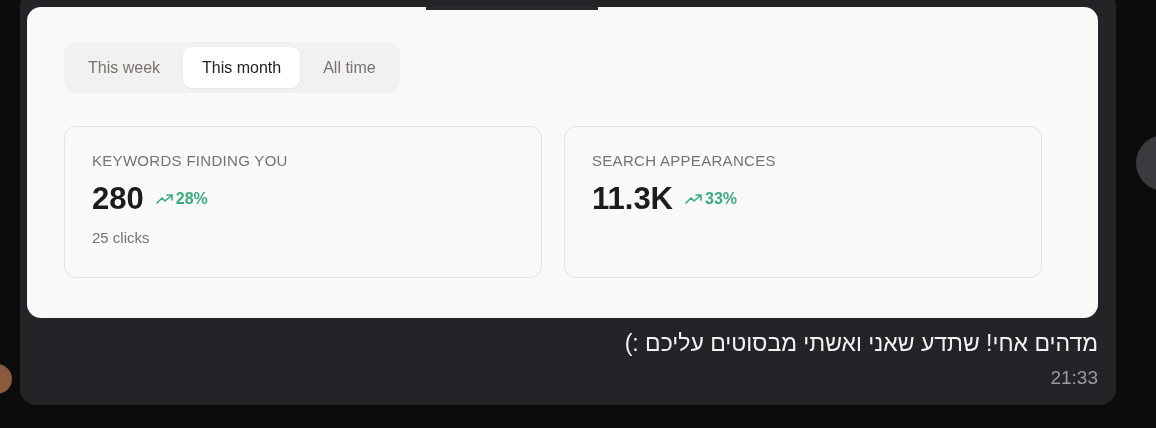  I want to click on stat-label: SEARCH APPEARANCES, so click(684, 160).